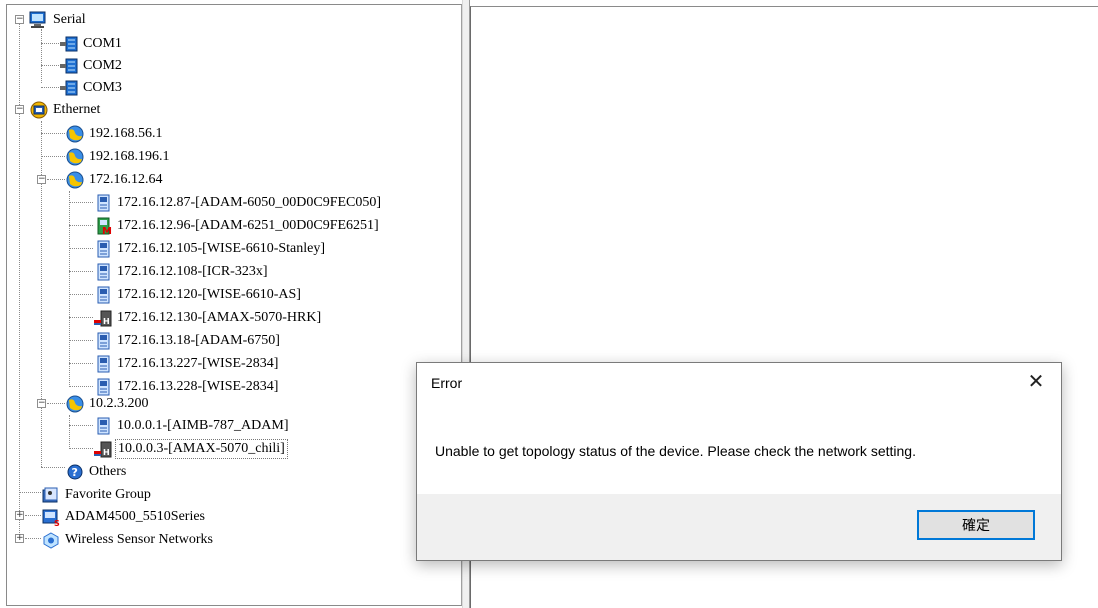 This screenshot has width=1098, height=608. Describe the element at coordinates (192, 271) in the screenshot. I see `tree-item-label: 172.16.12.108-[ICR-323x]` at that location.